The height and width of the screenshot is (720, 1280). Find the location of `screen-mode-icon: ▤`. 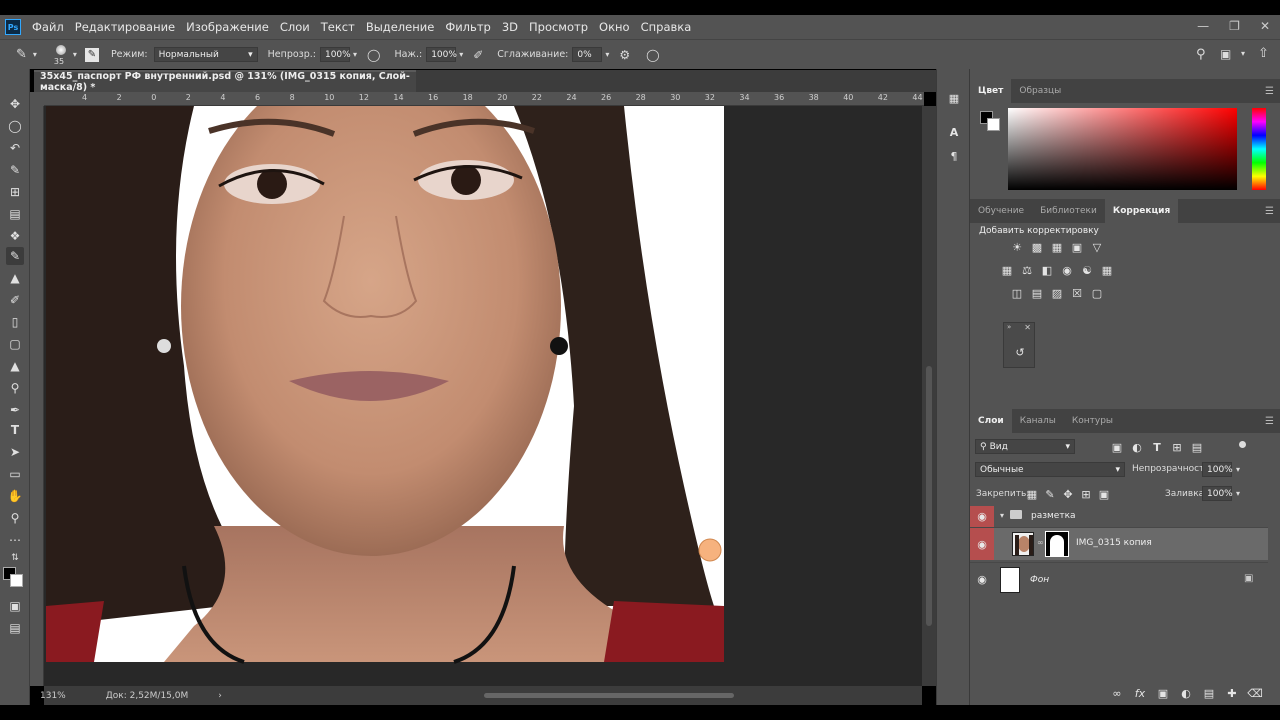

screen-mode-icon: ▤ is located at coordinates (15, 628).